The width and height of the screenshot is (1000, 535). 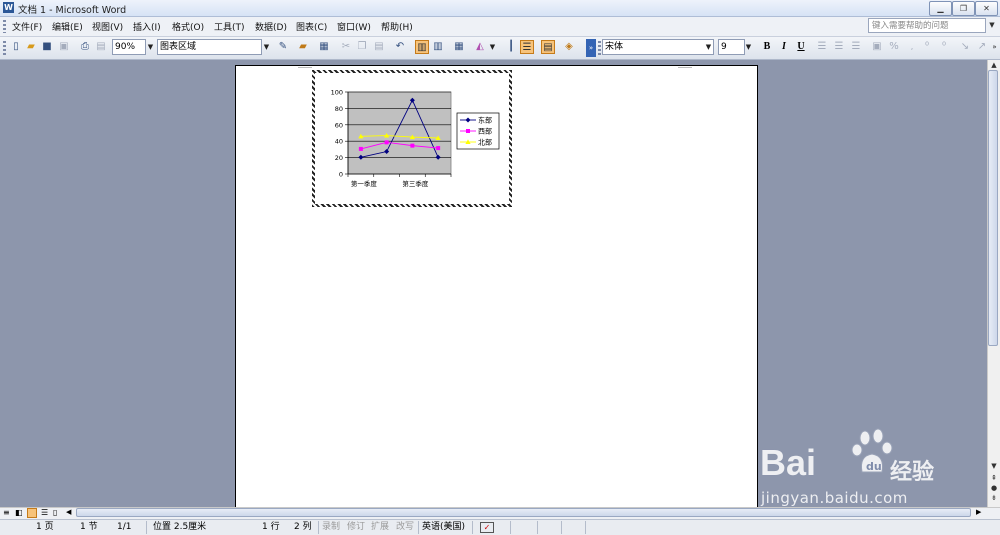 What do you see at coordinates (188, 26) in the screenshot?
I see `menu-format: 格式(O)` at bounding box center [188, 26].